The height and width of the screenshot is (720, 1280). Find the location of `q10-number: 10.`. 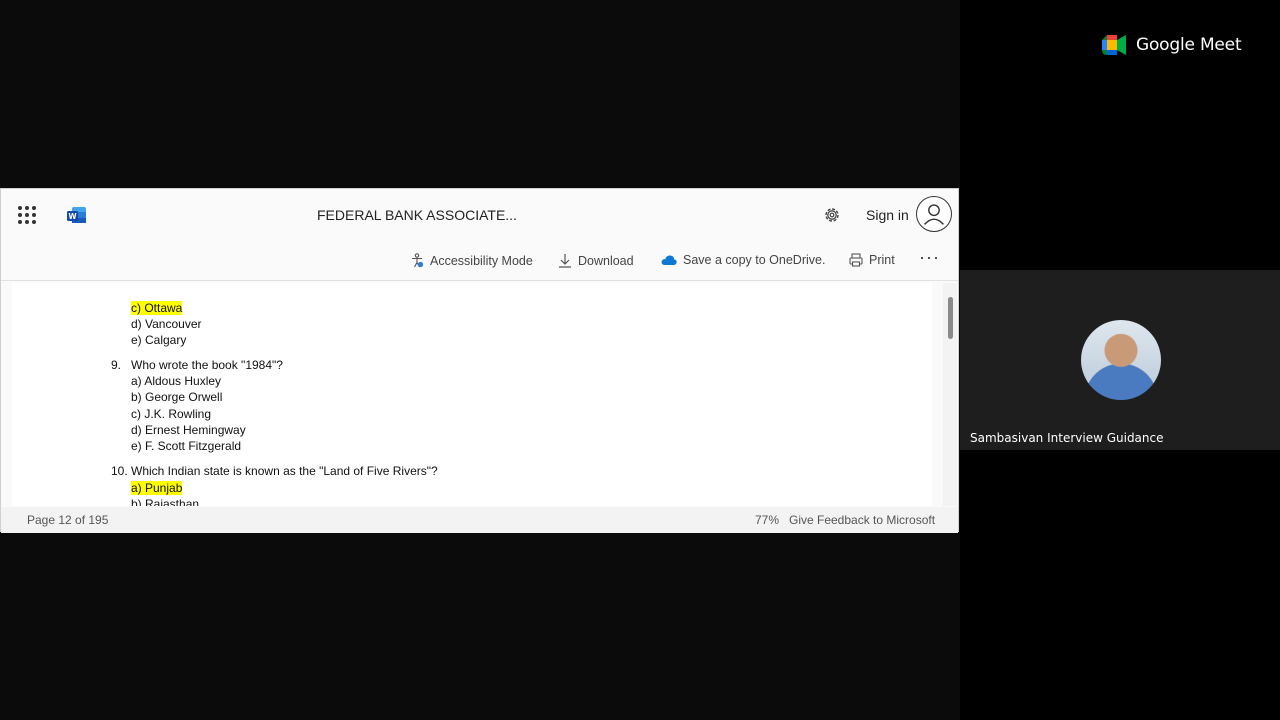

q10-number: 10. is located at coordinates (119, 471).